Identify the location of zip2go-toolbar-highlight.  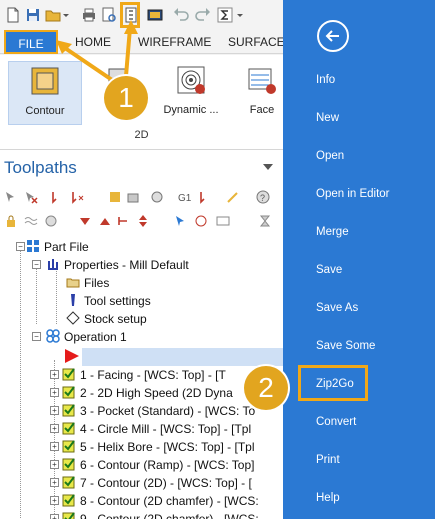
(130, 15).